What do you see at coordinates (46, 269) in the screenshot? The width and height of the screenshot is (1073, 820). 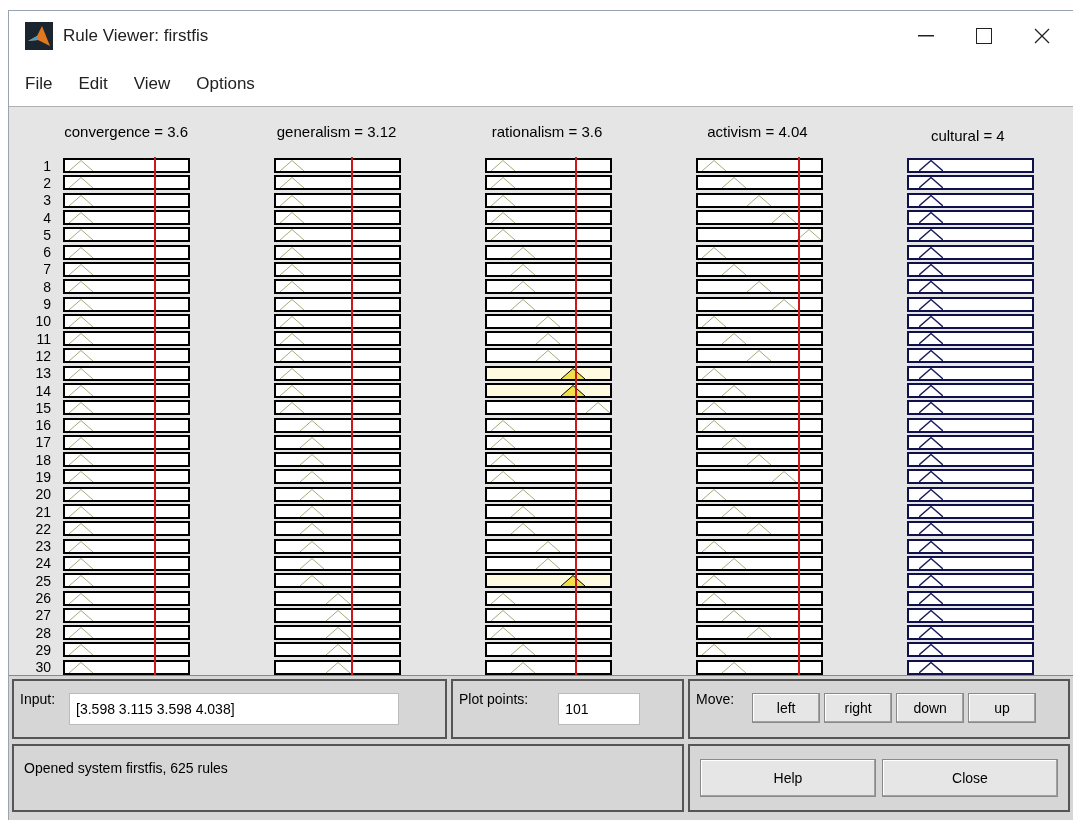 I see `rule-number: 7` at bounding box center [46, 269].